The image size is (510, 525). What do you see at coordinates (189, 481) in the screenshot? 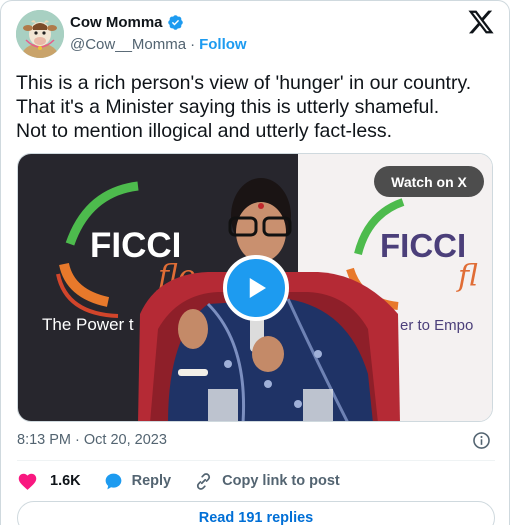
I see `action-bar: 1.6K Reply Copy link to post` at bounding box center [189, 481].